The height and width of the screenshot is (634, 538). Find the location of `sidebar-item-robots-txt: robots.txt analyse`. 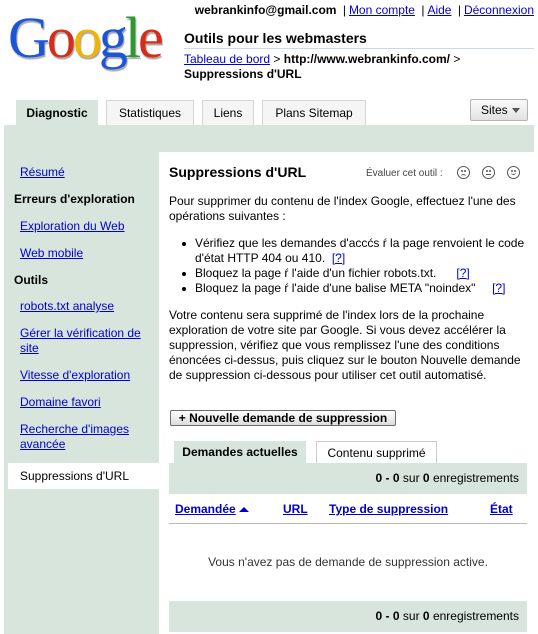

sidebar-item-robots-txt: robots.txt analyse is located at coordinates (85, 306).